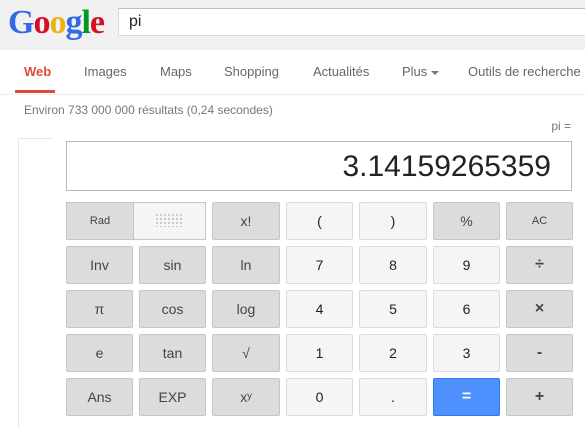  I want to click on equals-button: =, so click(466, 397).